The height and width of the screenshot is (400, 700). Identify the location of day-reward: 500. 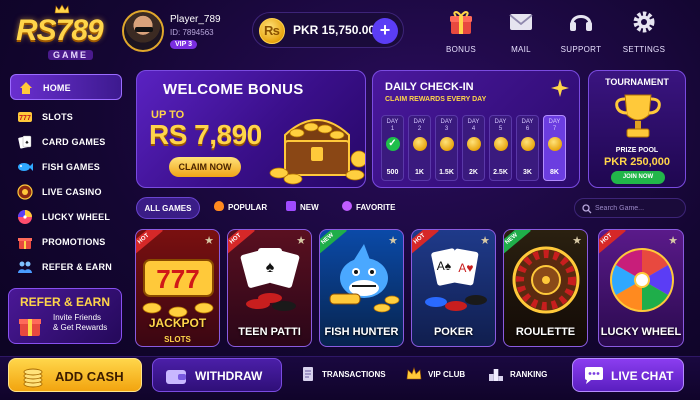
(392, 172).